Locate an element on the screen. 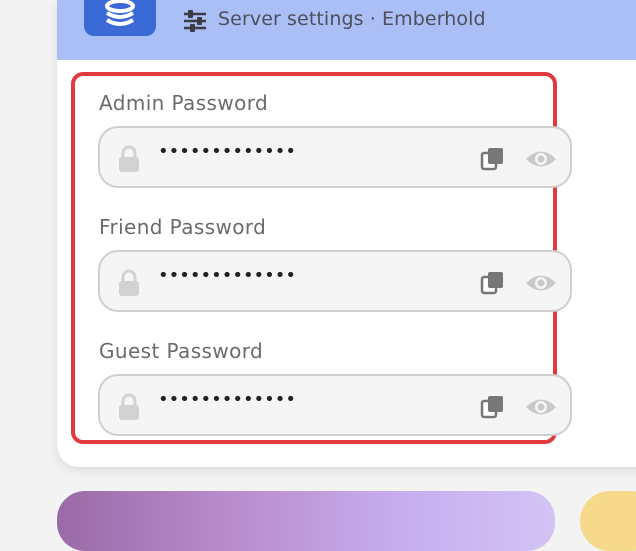  friend-password-label: Friend Password is located at coordinates (183, 227).